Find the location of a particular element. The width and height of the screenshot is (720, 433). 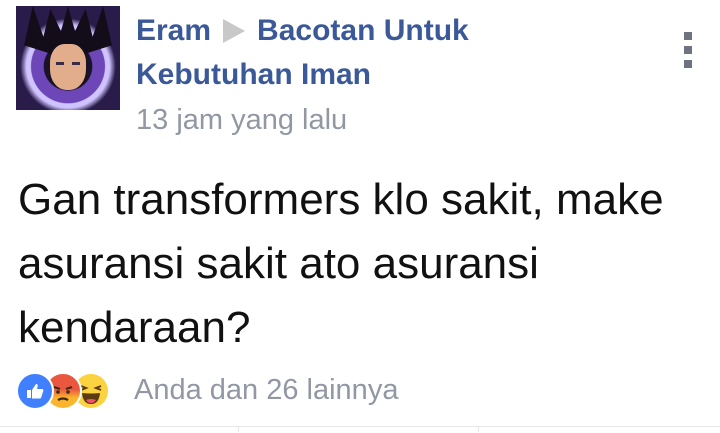

post-header-line2: Kebutuhan Iman is located at coordinates (401, 74).